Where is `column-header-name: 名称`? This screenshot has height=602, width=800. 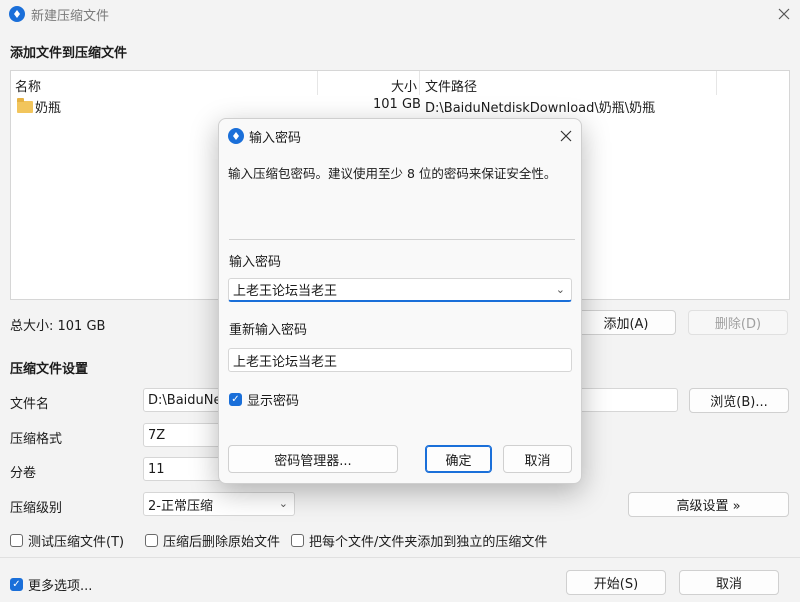 column-header-name: 名称 is located at coordinates (28, 85).